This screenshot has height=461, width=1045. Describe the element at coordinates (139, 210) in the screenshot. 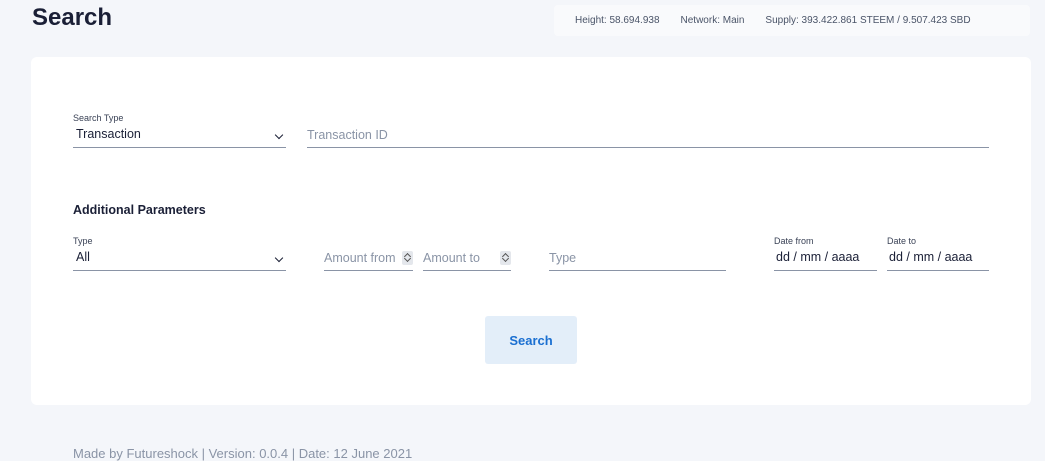

I see `additional-parameters-title: Additional Parameters` at that location.